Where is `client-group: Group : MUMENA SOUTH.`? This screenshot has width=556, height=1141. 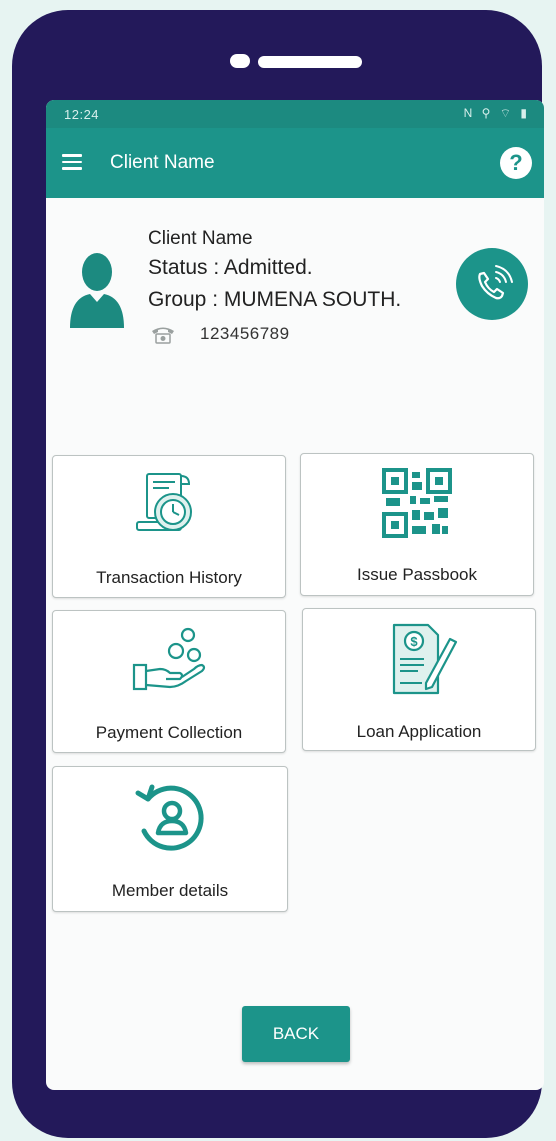
client-group: Group : MUMENA SOUTH. is located at coordinates (275, 299).